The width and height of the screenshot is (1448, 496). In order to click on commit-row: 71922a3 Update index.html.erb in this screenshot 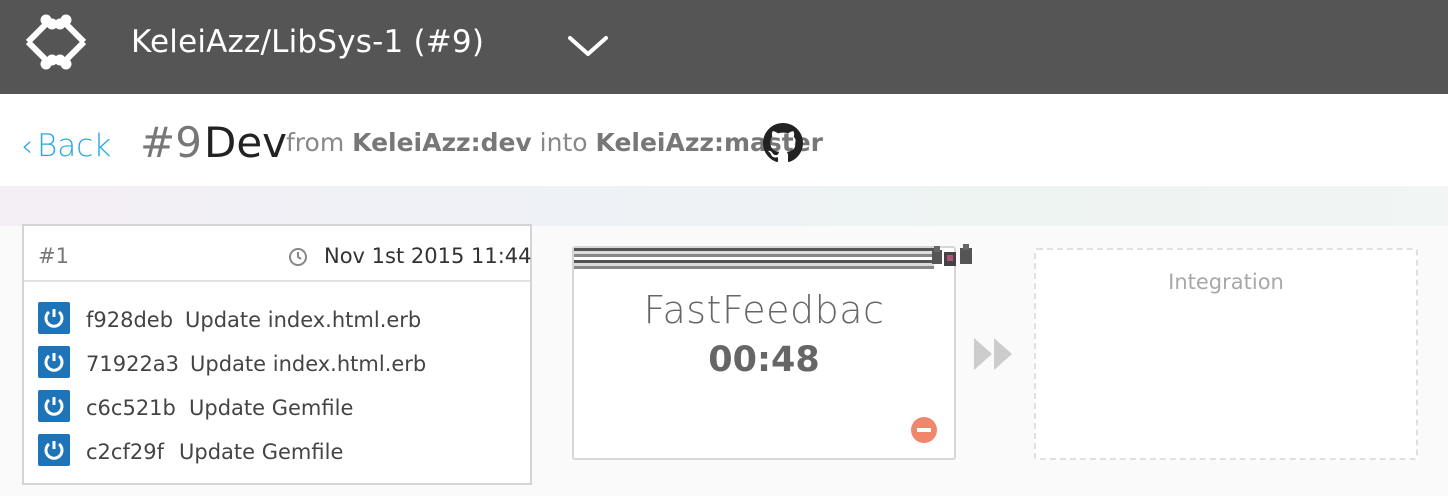, I will do `click(283, 364)`.